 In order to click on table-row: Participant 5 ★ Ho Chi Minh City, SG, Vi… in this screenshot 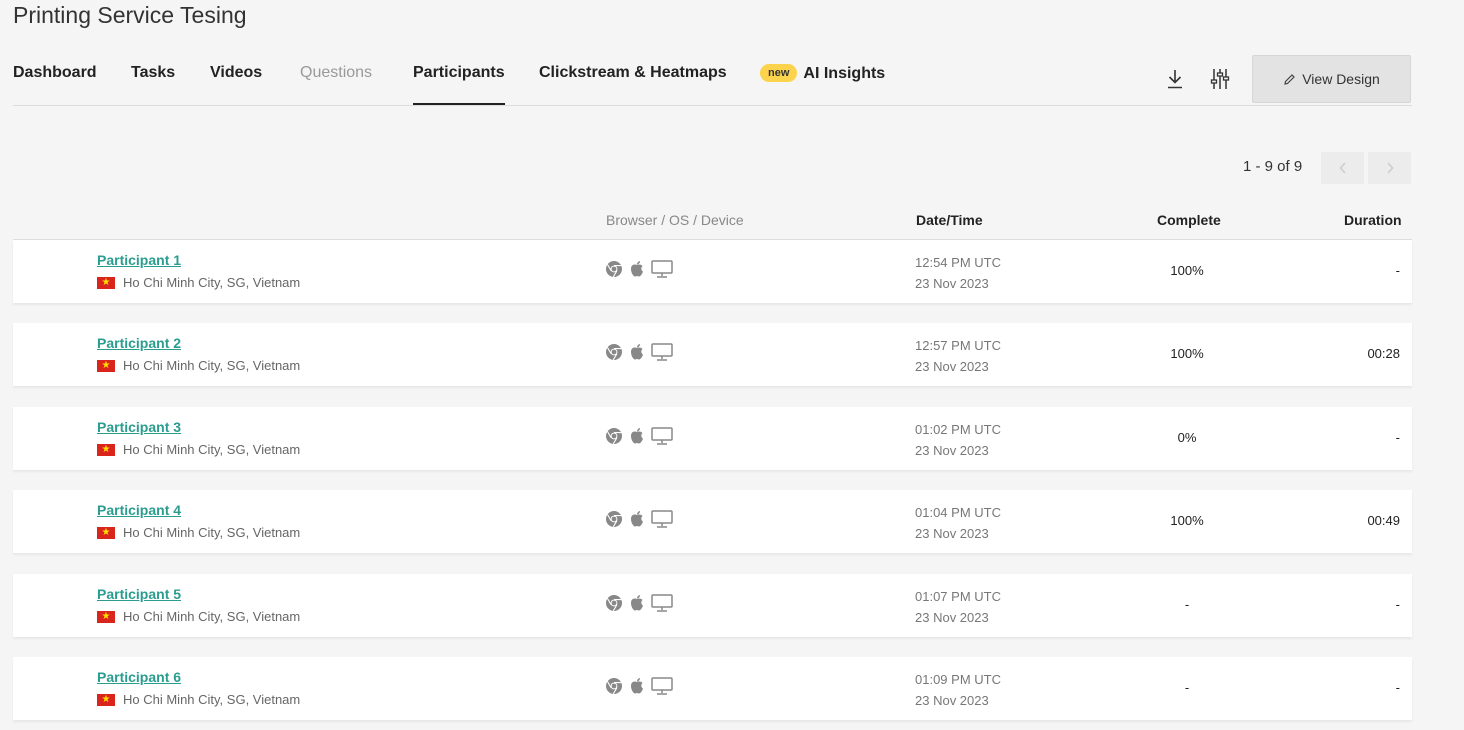, I will do `click(712, 605)`.